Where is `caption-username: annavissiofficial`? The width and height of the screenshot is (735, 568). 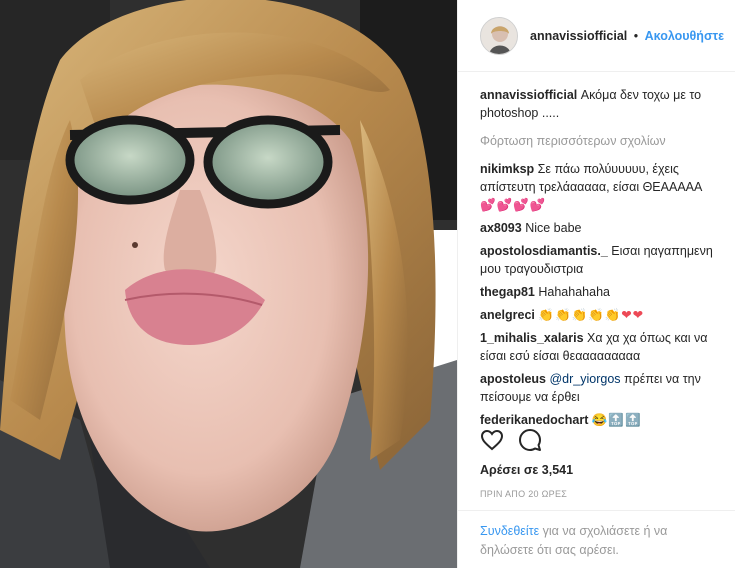
caption-username: annavissiofficial is located at coordinates (528, 95).